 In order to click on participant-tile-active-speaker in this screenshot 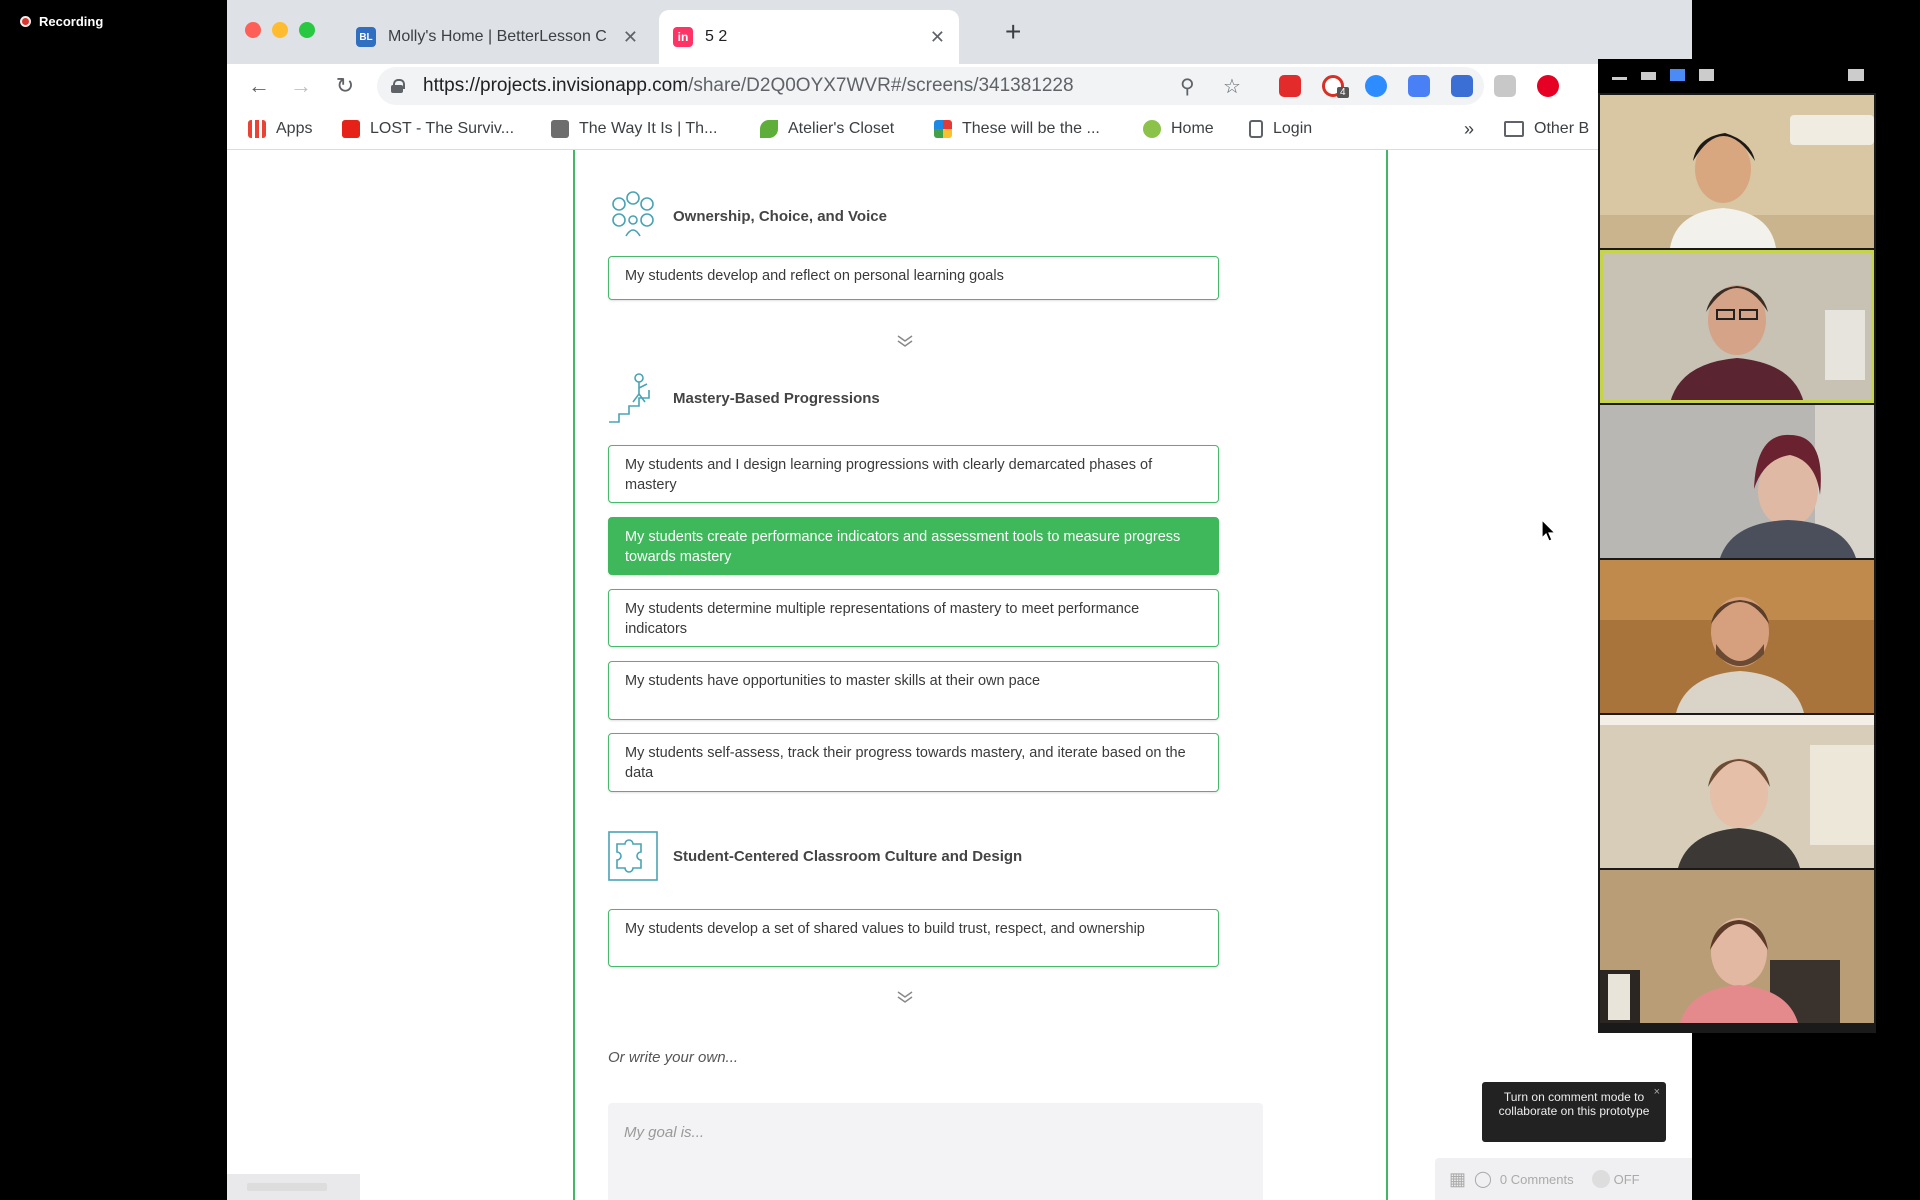, I will do `click(1737, 326)`.